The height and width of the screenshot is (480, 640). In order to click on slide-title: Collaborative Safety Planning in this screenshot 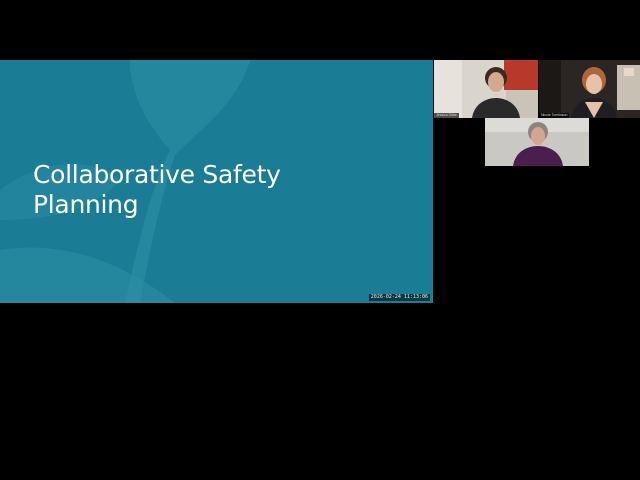, I will do `click(157, 189)`.